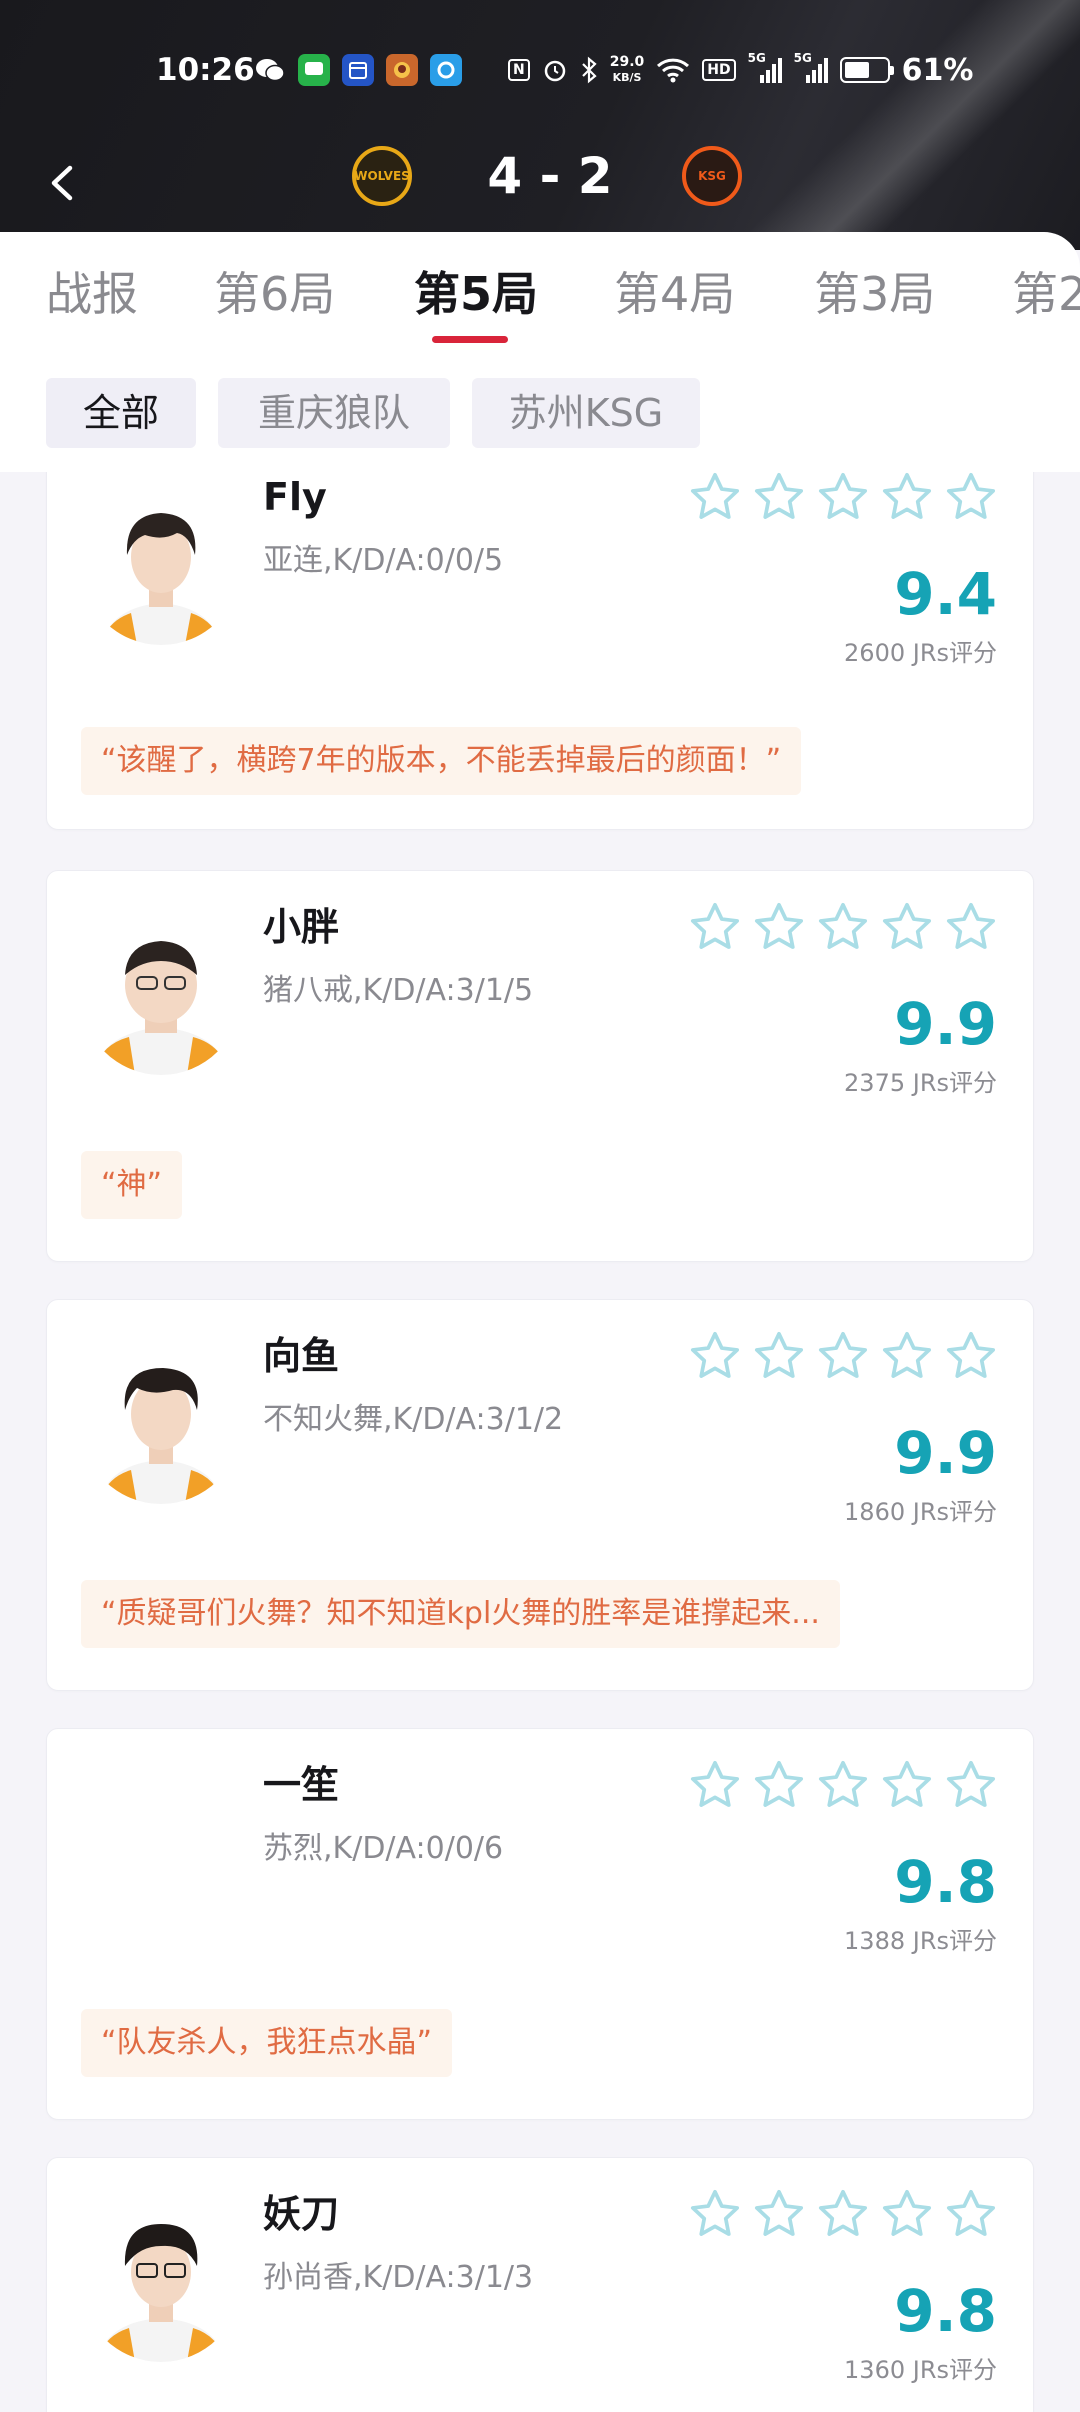 Image resolution: width=1080 pixels, height=2412 pixels. I want to click on nfc-icon: N, so click(519, 70).